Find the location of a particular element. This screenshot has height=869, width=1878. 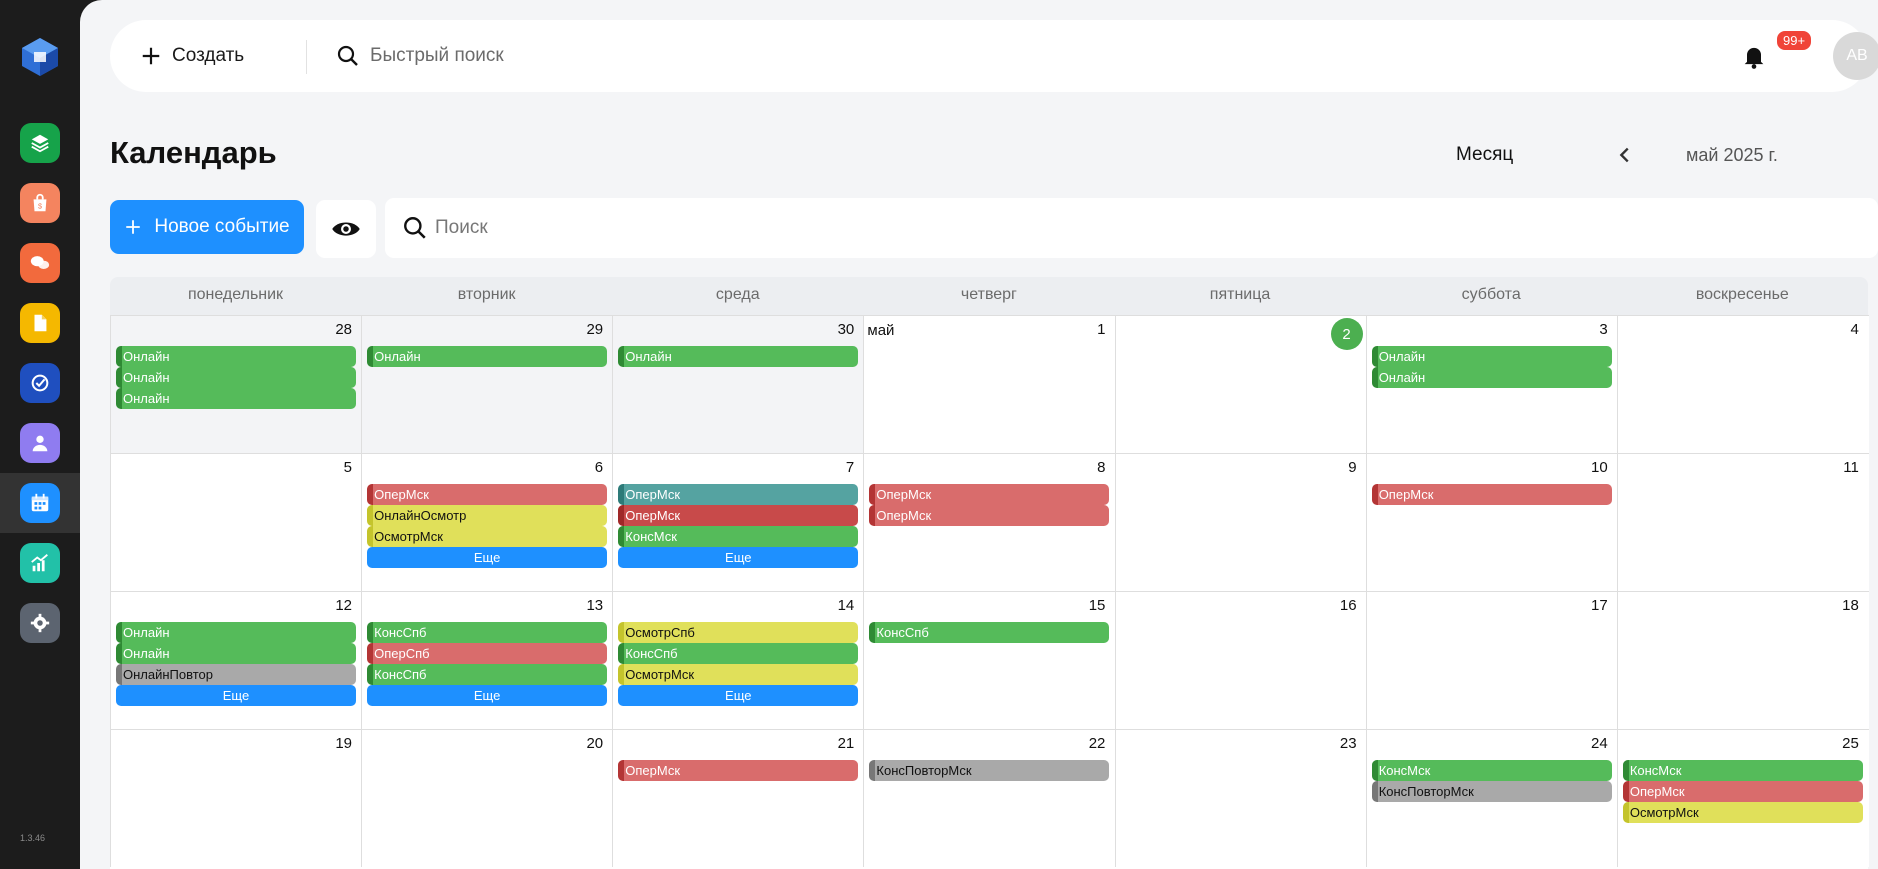

nav-analytics is located at coordinates (40, 563).